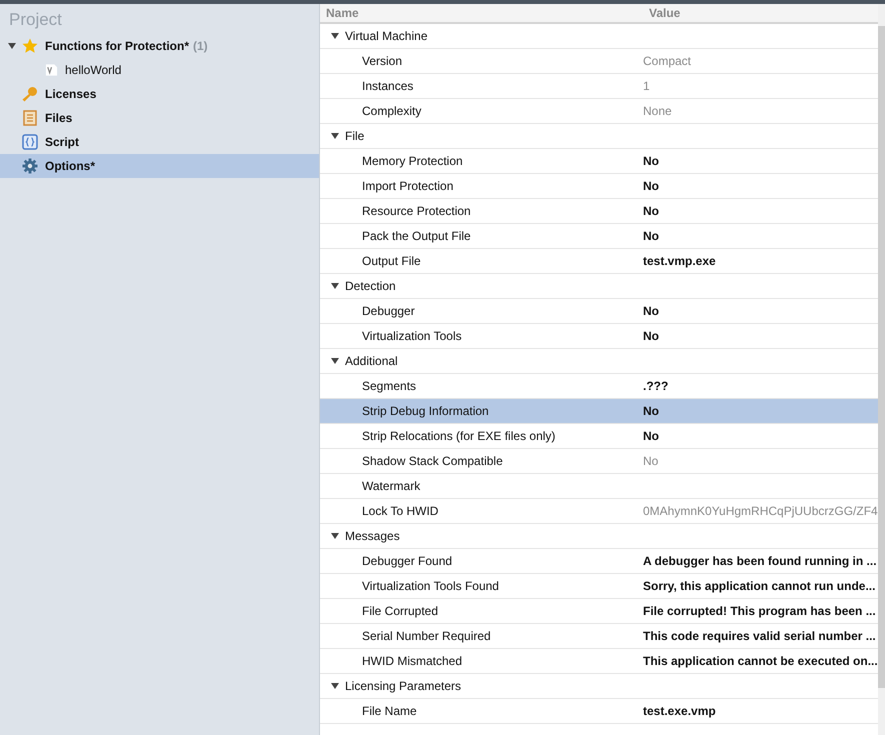  Describe the element at coordinates (159, 94) in the screenshot. I see `sidebar-item: Licenses` at that location.